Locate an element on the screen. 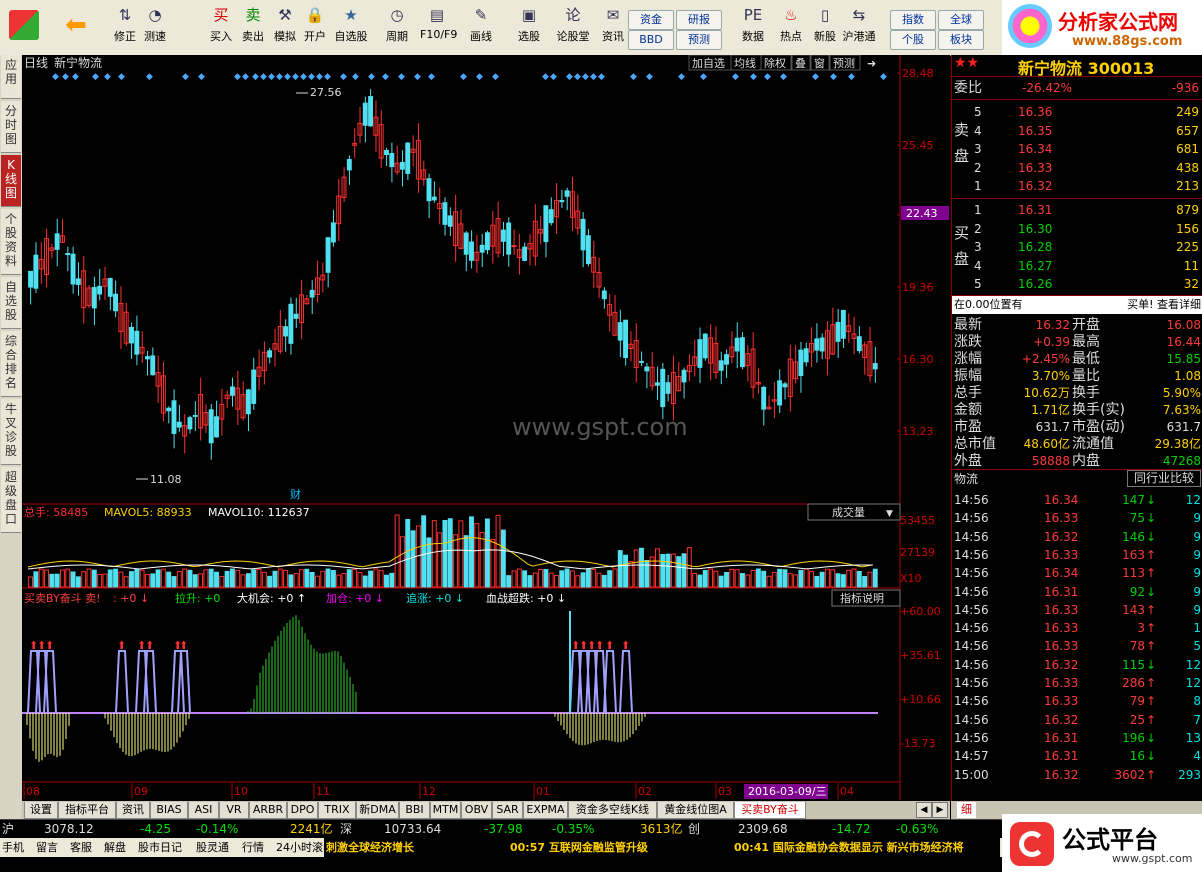  tab-scroll-arrows: ◀ ▶ is located at coordinates (932, 810).